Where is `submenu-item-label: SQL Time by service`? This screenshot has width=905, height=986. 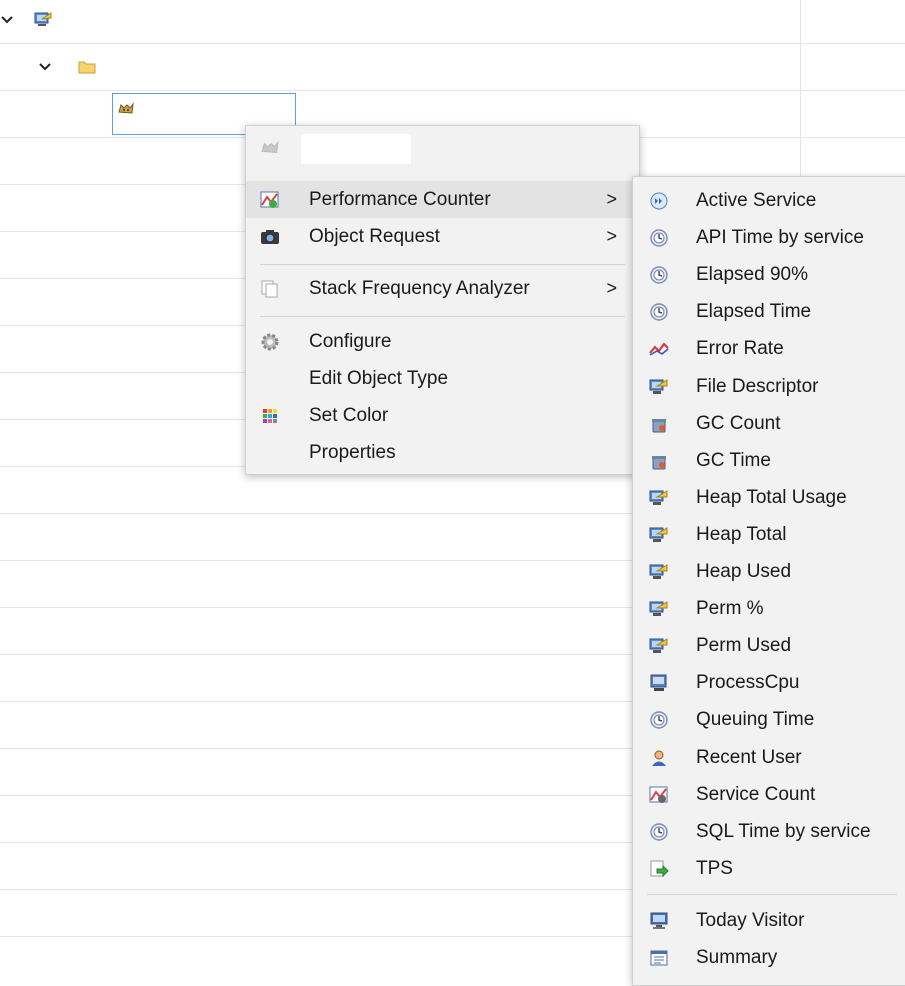
submenu-item-label: SQL Time by service is located at coordinates (783, 831).